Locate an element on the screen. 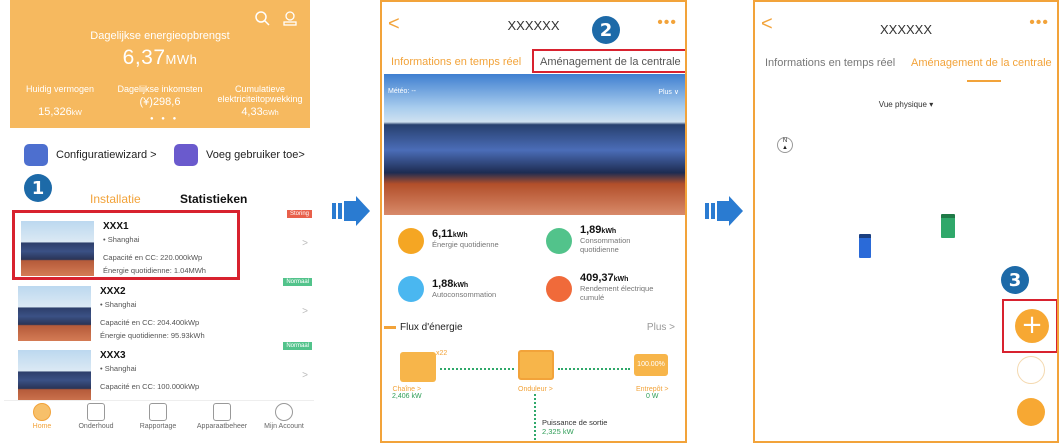 The width and height of the screenshot is (1059, 443). energy-flow-header: Flux d'énergie Plus > is located at coordinates (534, 330).